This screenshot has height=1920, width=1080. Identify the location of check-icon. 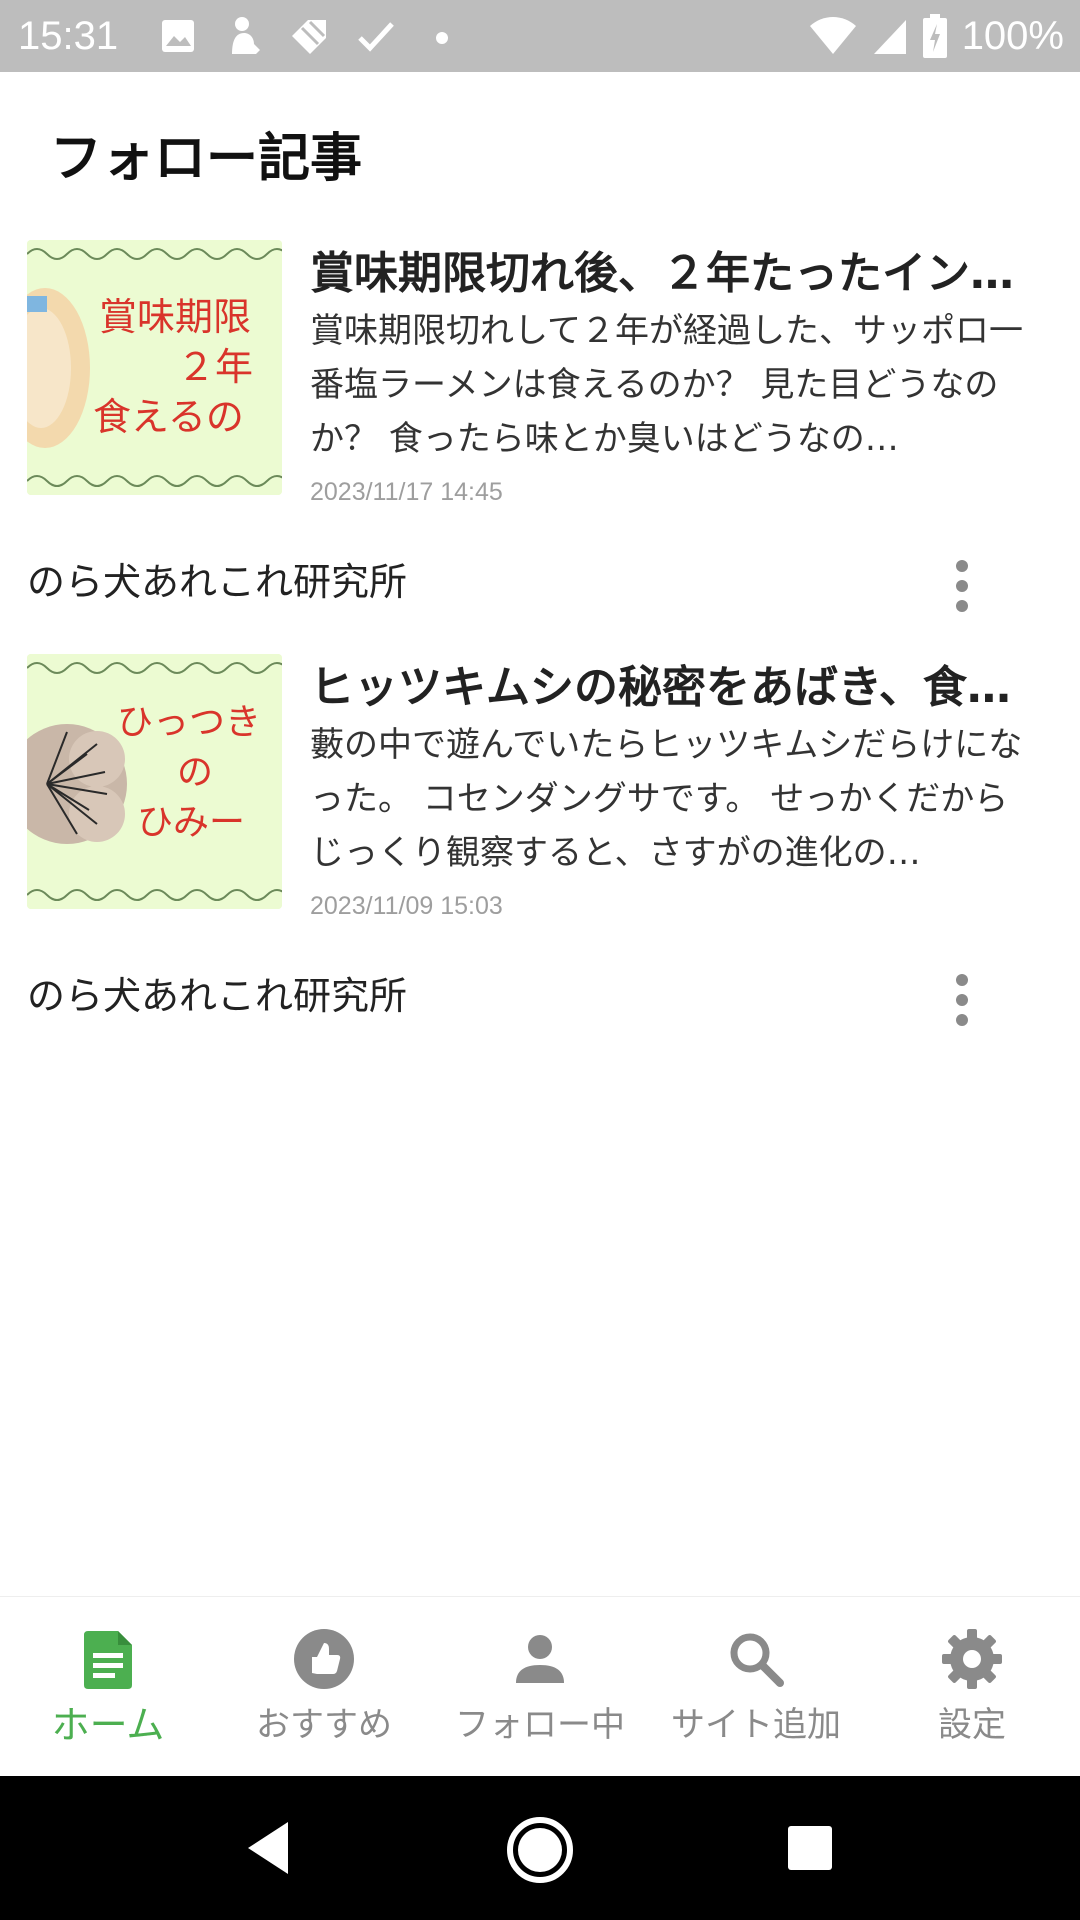
(376, 37).